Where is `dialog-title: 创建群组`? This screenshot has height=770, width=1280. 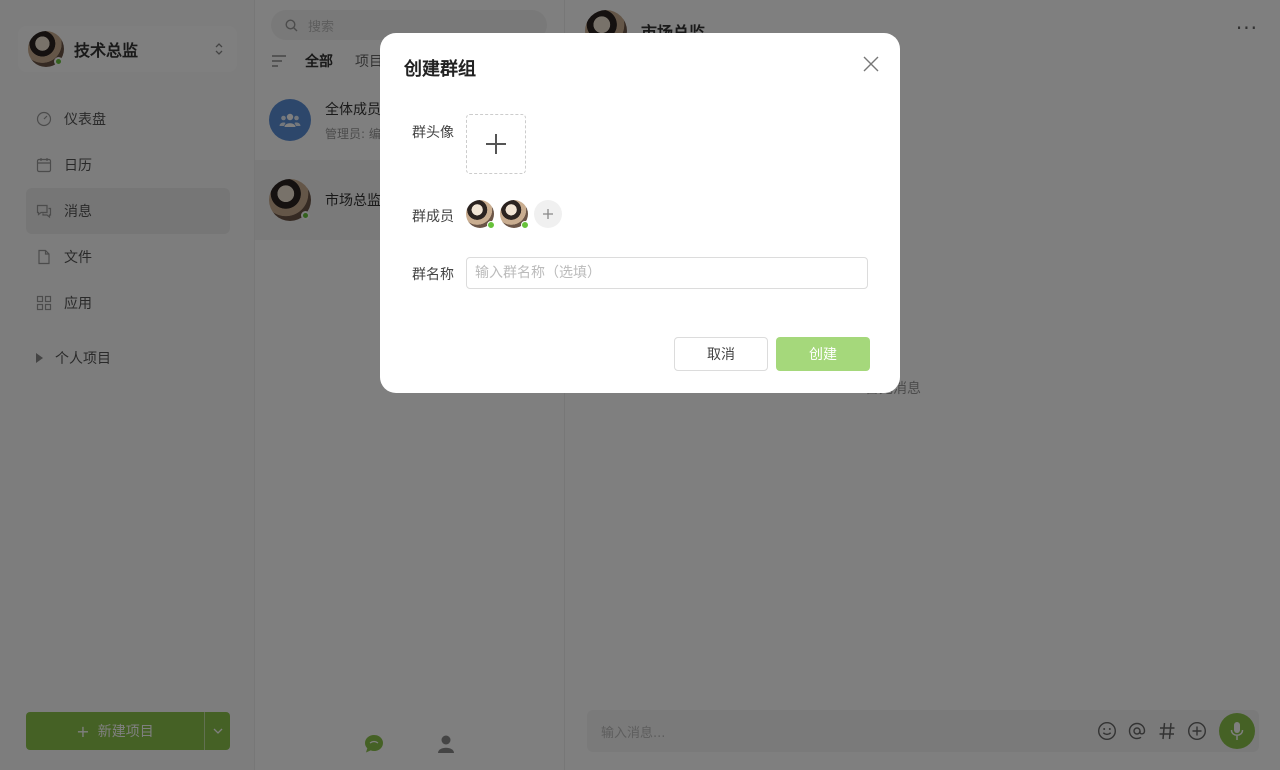 dialog-title: 创建群组 is located at coordinates (440, 69).